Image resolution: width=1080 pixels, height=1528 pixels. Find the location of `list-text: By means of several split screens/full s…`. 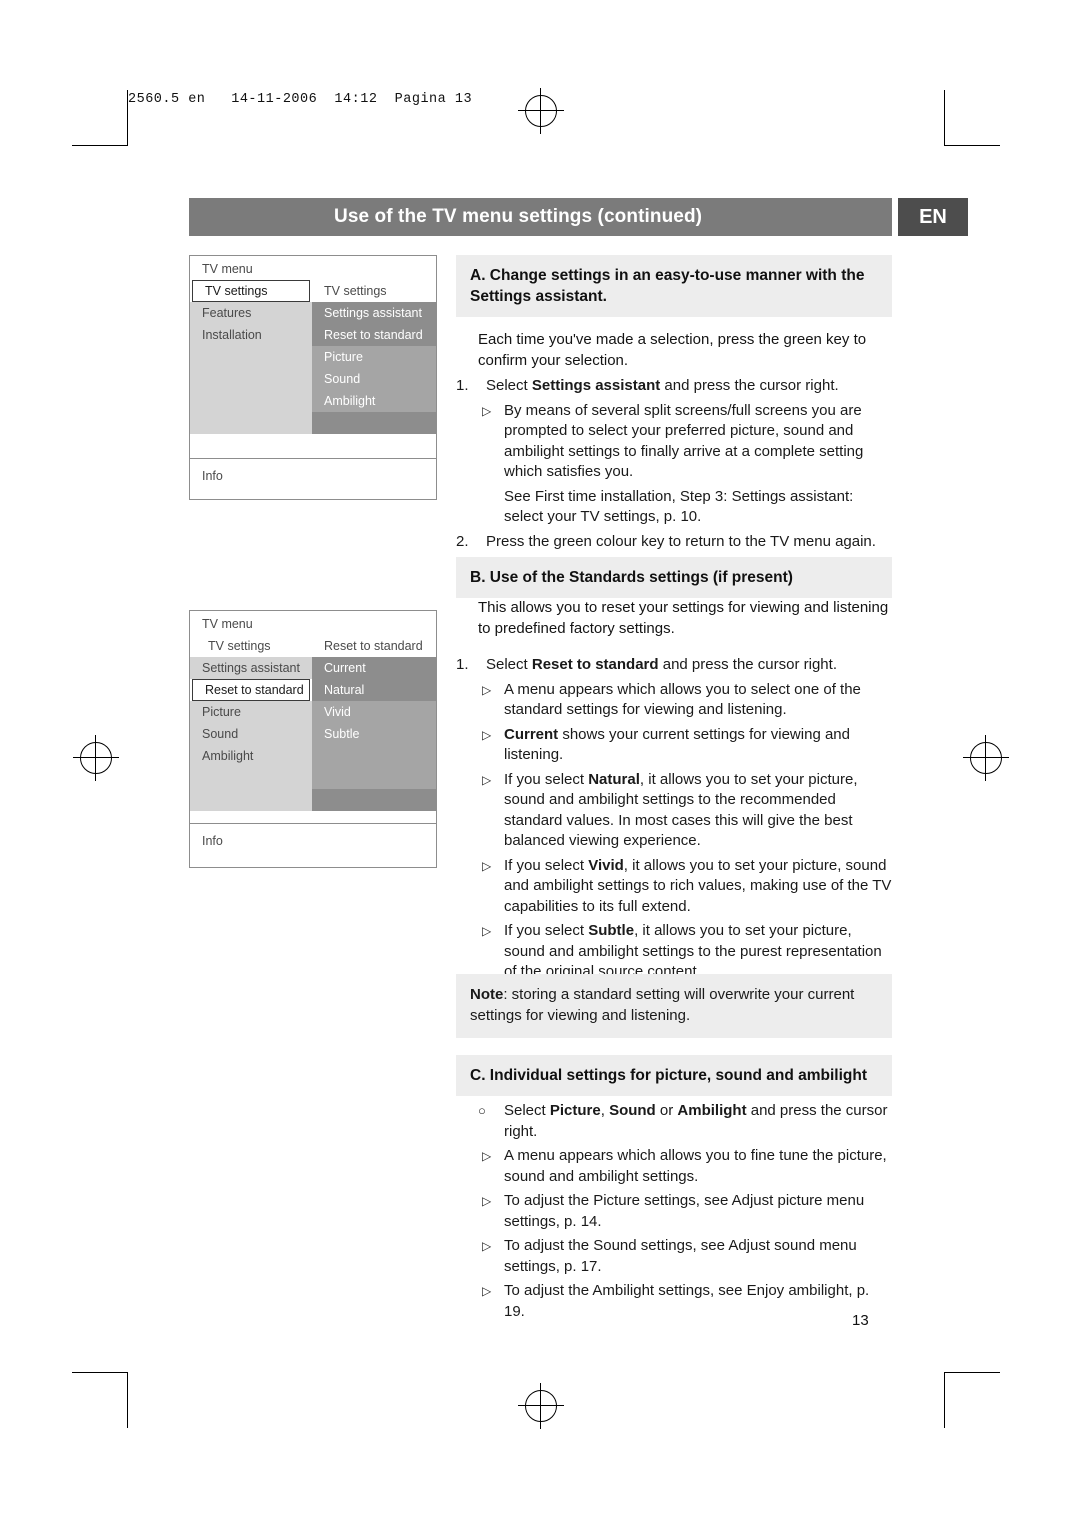

list-text: By means of several split screens/full s… is located at coordinates (684, 441).